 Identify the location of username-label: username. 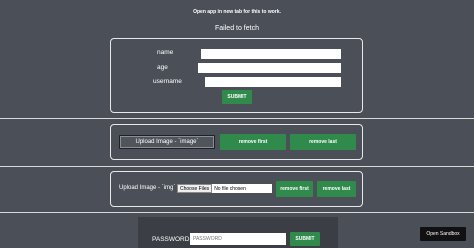
(167, 81).